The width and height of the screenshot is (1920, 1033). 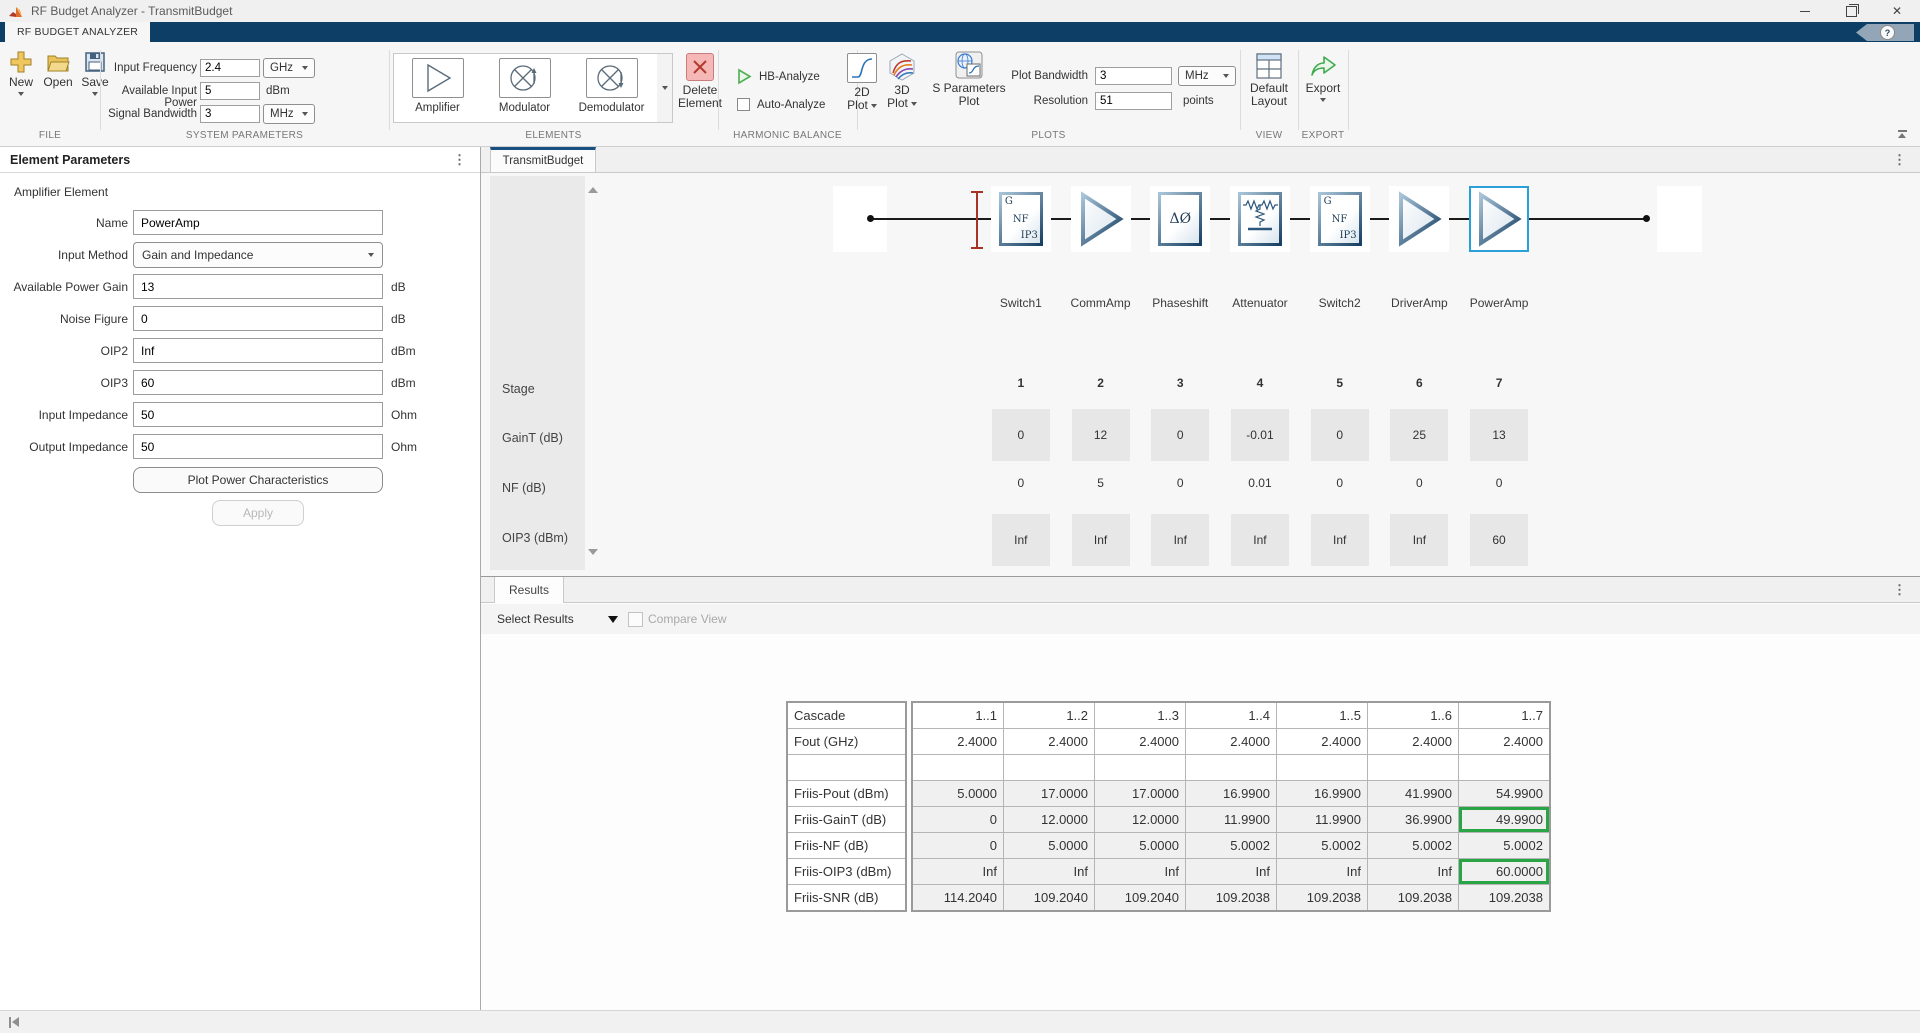 I want to click on stage-number: 3, so click(x=1180, y=383).